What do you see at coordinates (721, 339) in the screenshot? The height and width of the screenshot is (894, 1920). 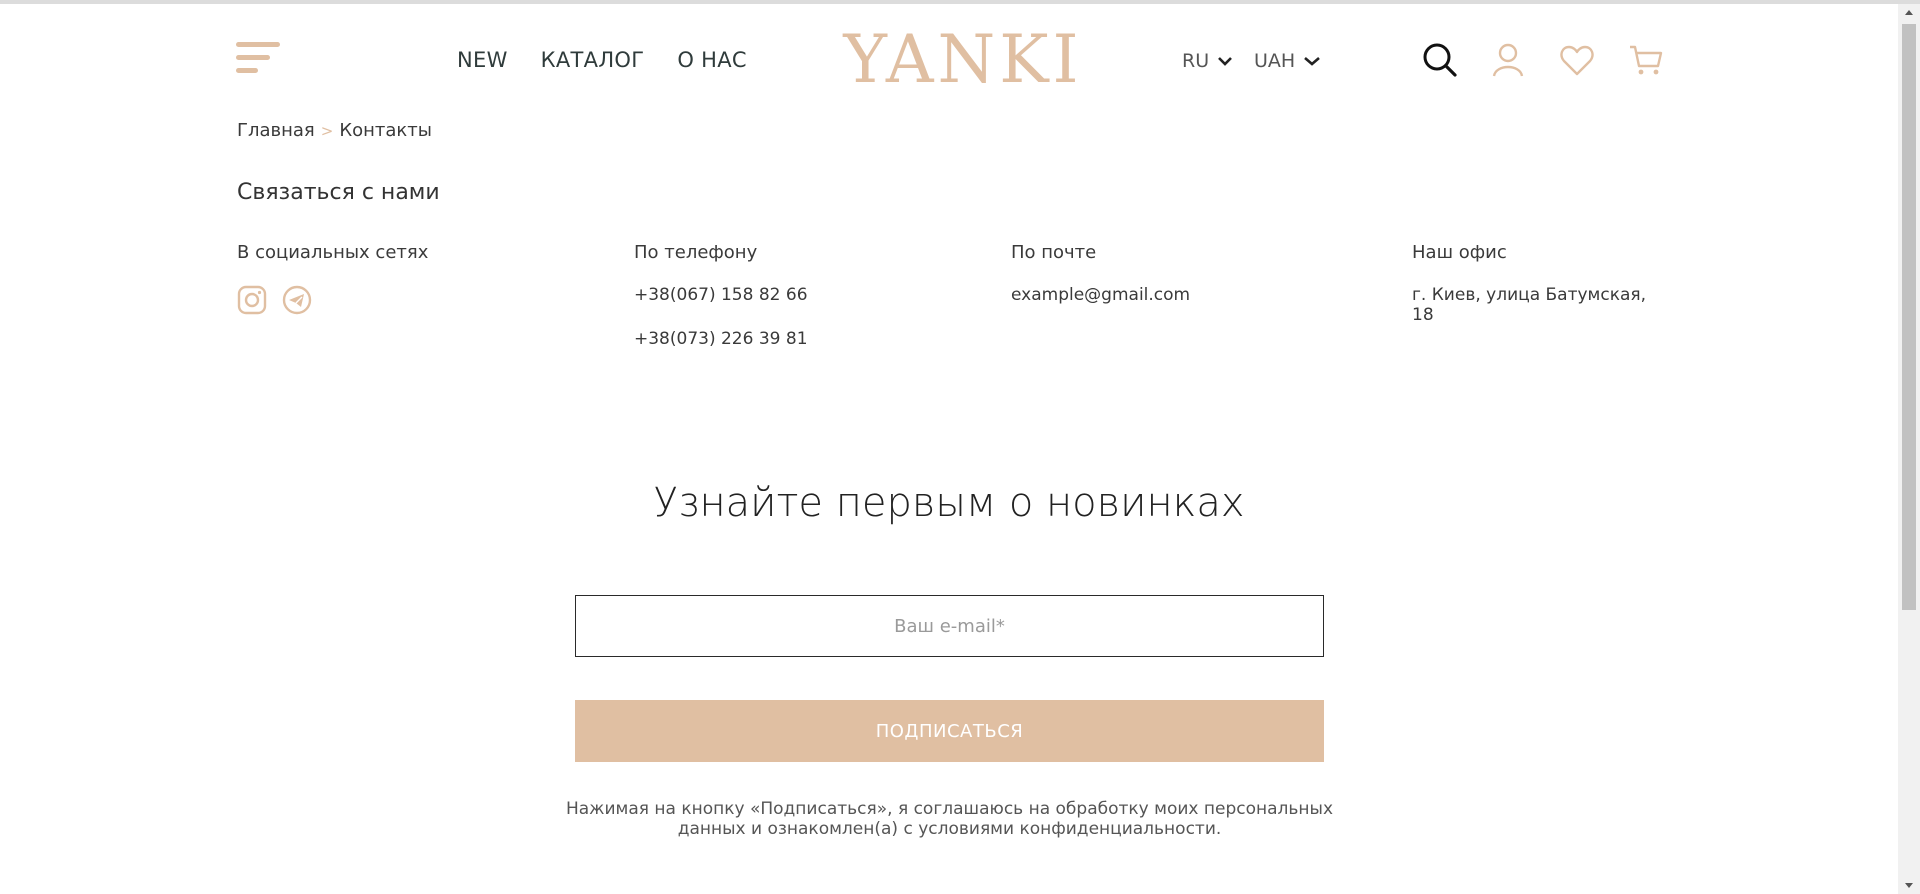 I see `phone-number-2: +38(073) 226 39 81` at bounding box center [721, 339].